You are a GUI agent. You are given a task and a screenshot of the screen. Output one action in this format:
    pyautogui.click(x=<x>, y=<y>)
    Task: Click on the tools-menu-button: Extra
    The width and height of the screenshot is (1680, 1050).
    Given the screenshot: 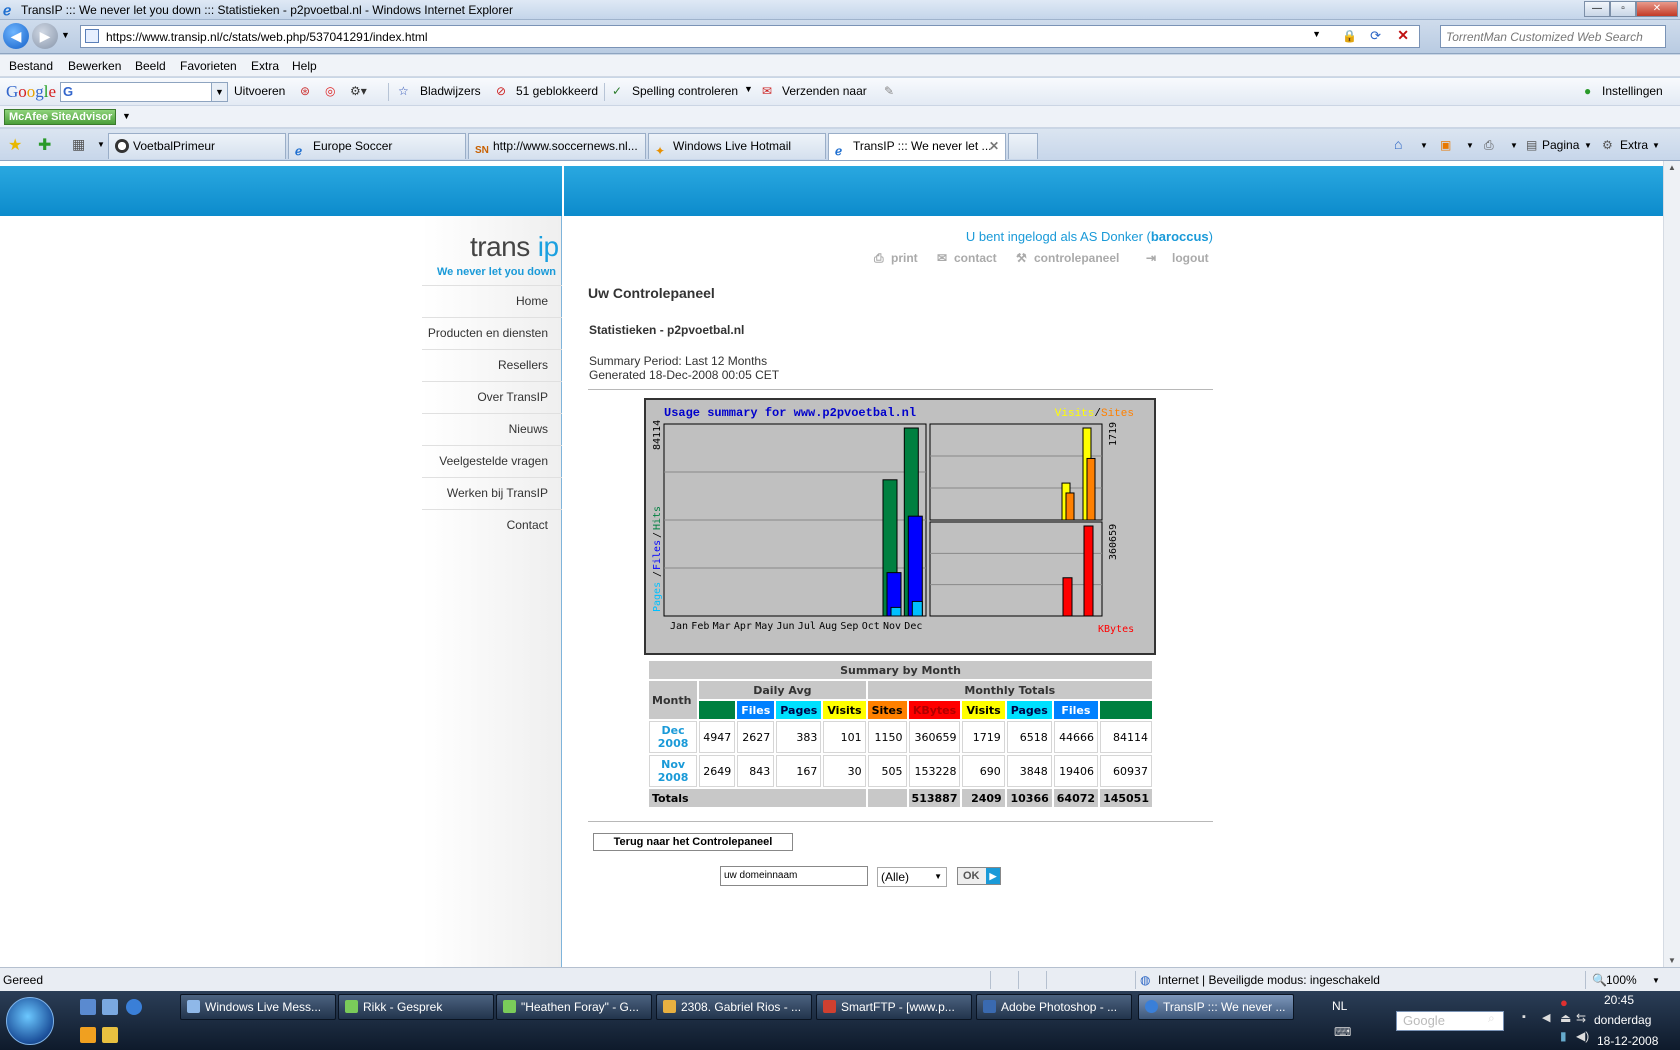 What is the action you would take?
    pyautogui.click(x=1634, y=145)
    